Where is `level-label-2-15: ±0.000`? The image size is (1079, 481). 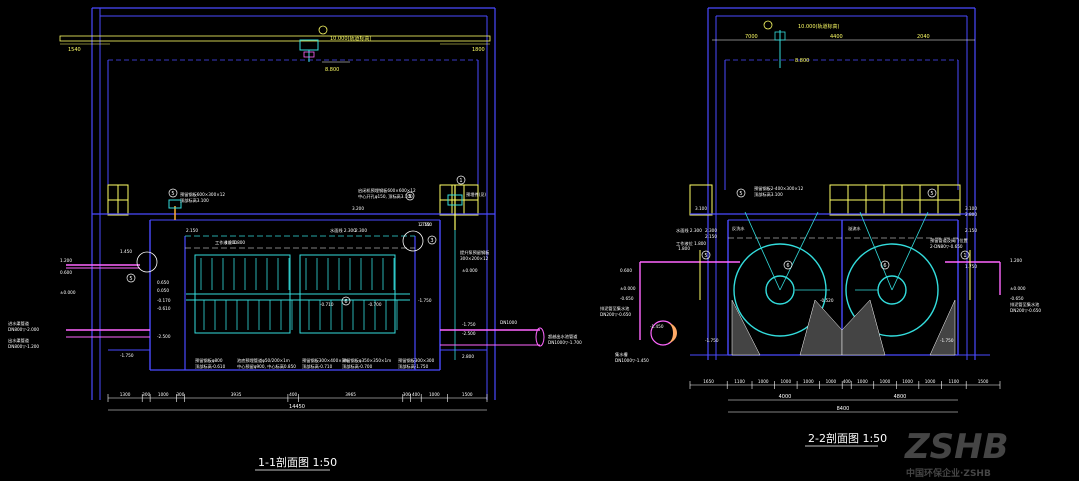 level-label-2-15: ±0.000 is located at coordinates (1018, 288).